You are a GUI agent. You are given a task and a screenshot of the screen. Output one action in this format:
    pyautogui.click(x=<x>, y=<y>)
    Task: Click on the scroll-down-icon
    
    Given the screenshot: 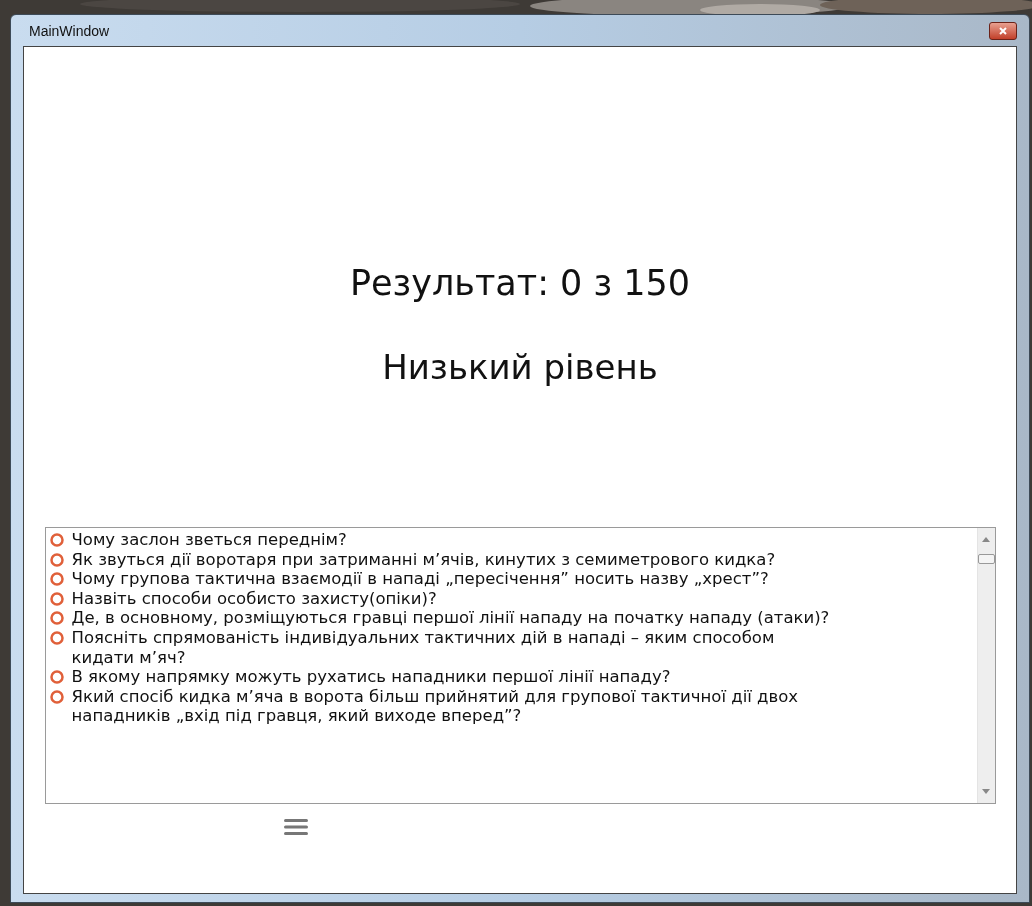 What is the action you would take?
    pyautogui.click(x=986, y=792)
    